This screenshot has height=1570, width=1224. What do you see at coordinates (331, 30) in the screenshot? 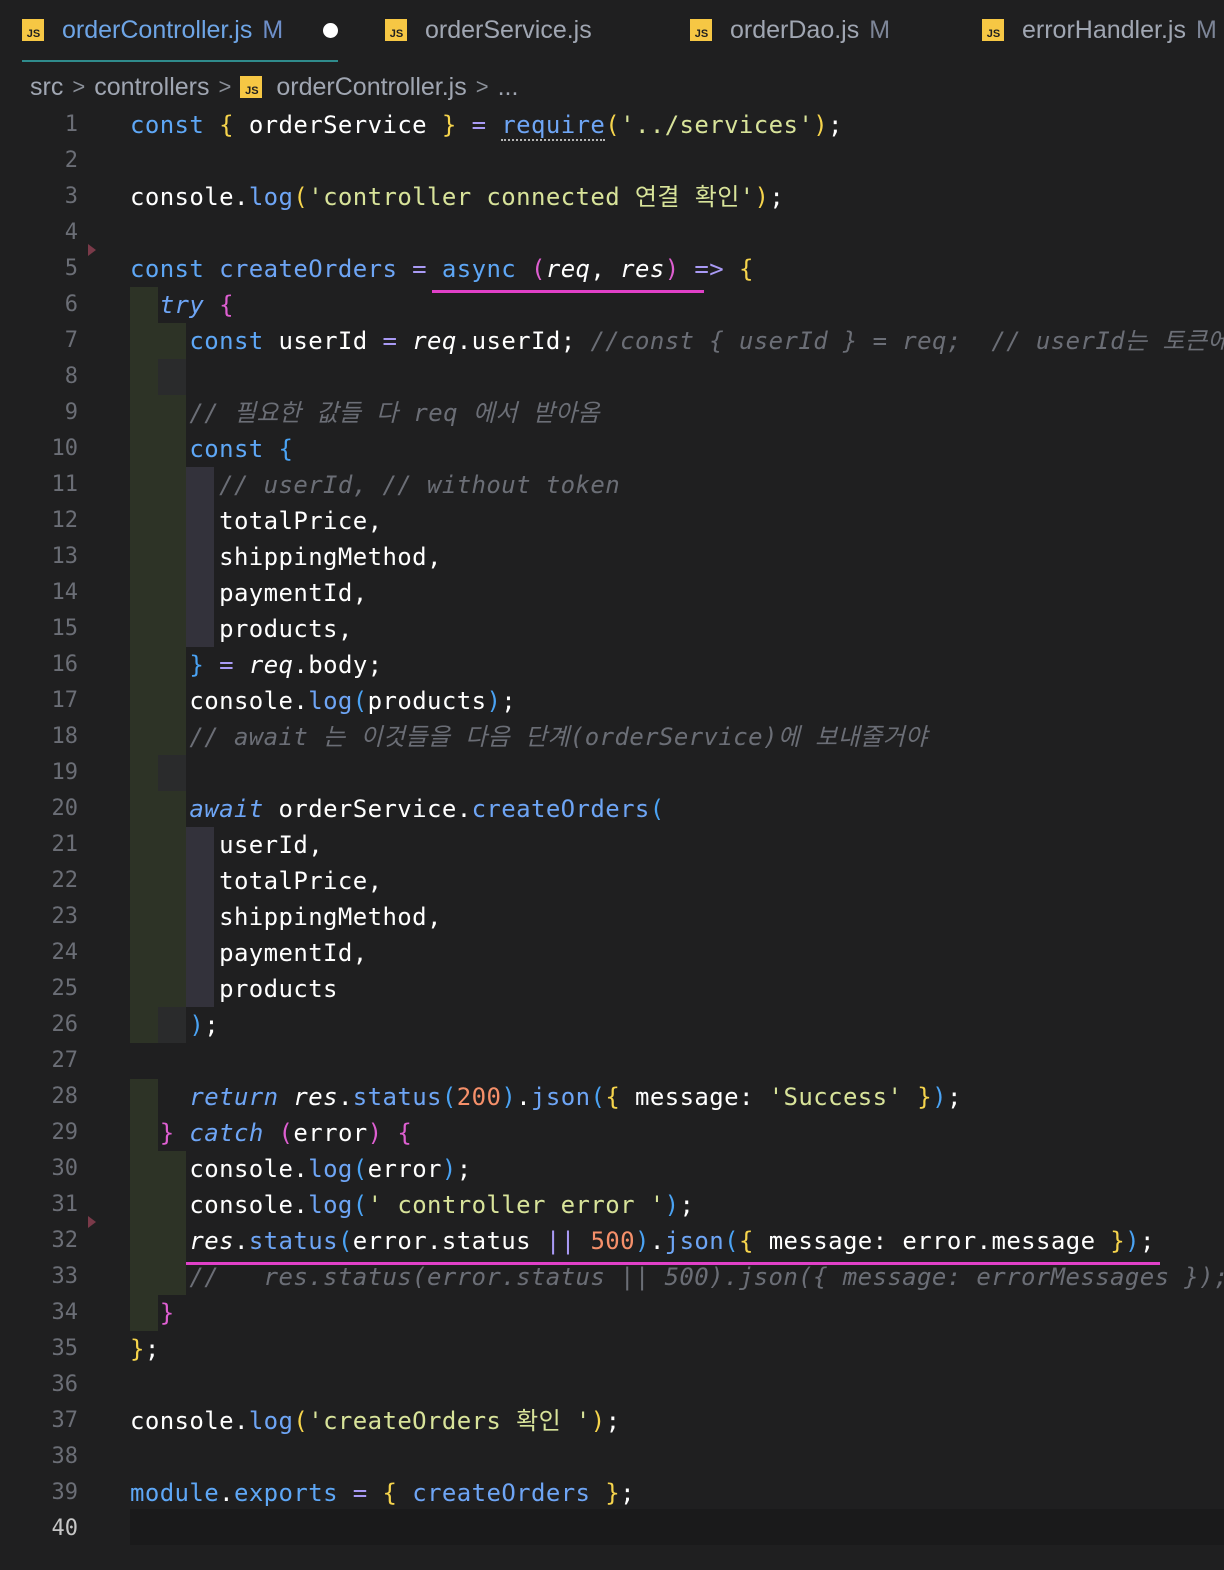
I see `unsaved-dot-icon` at bounding box center [331, 30].